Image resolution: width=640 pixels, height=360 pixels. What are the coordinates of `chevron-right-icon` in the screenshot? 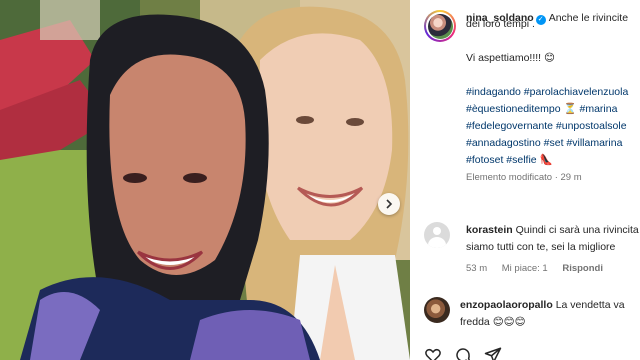 It's located at (389, 204).